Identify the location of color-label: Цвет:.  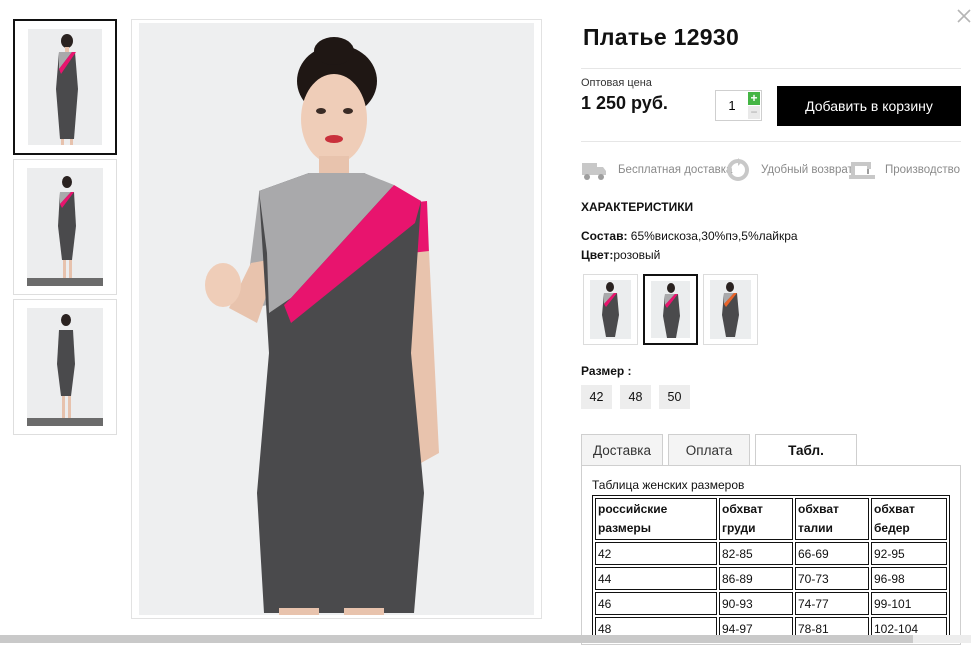
(597, 255).